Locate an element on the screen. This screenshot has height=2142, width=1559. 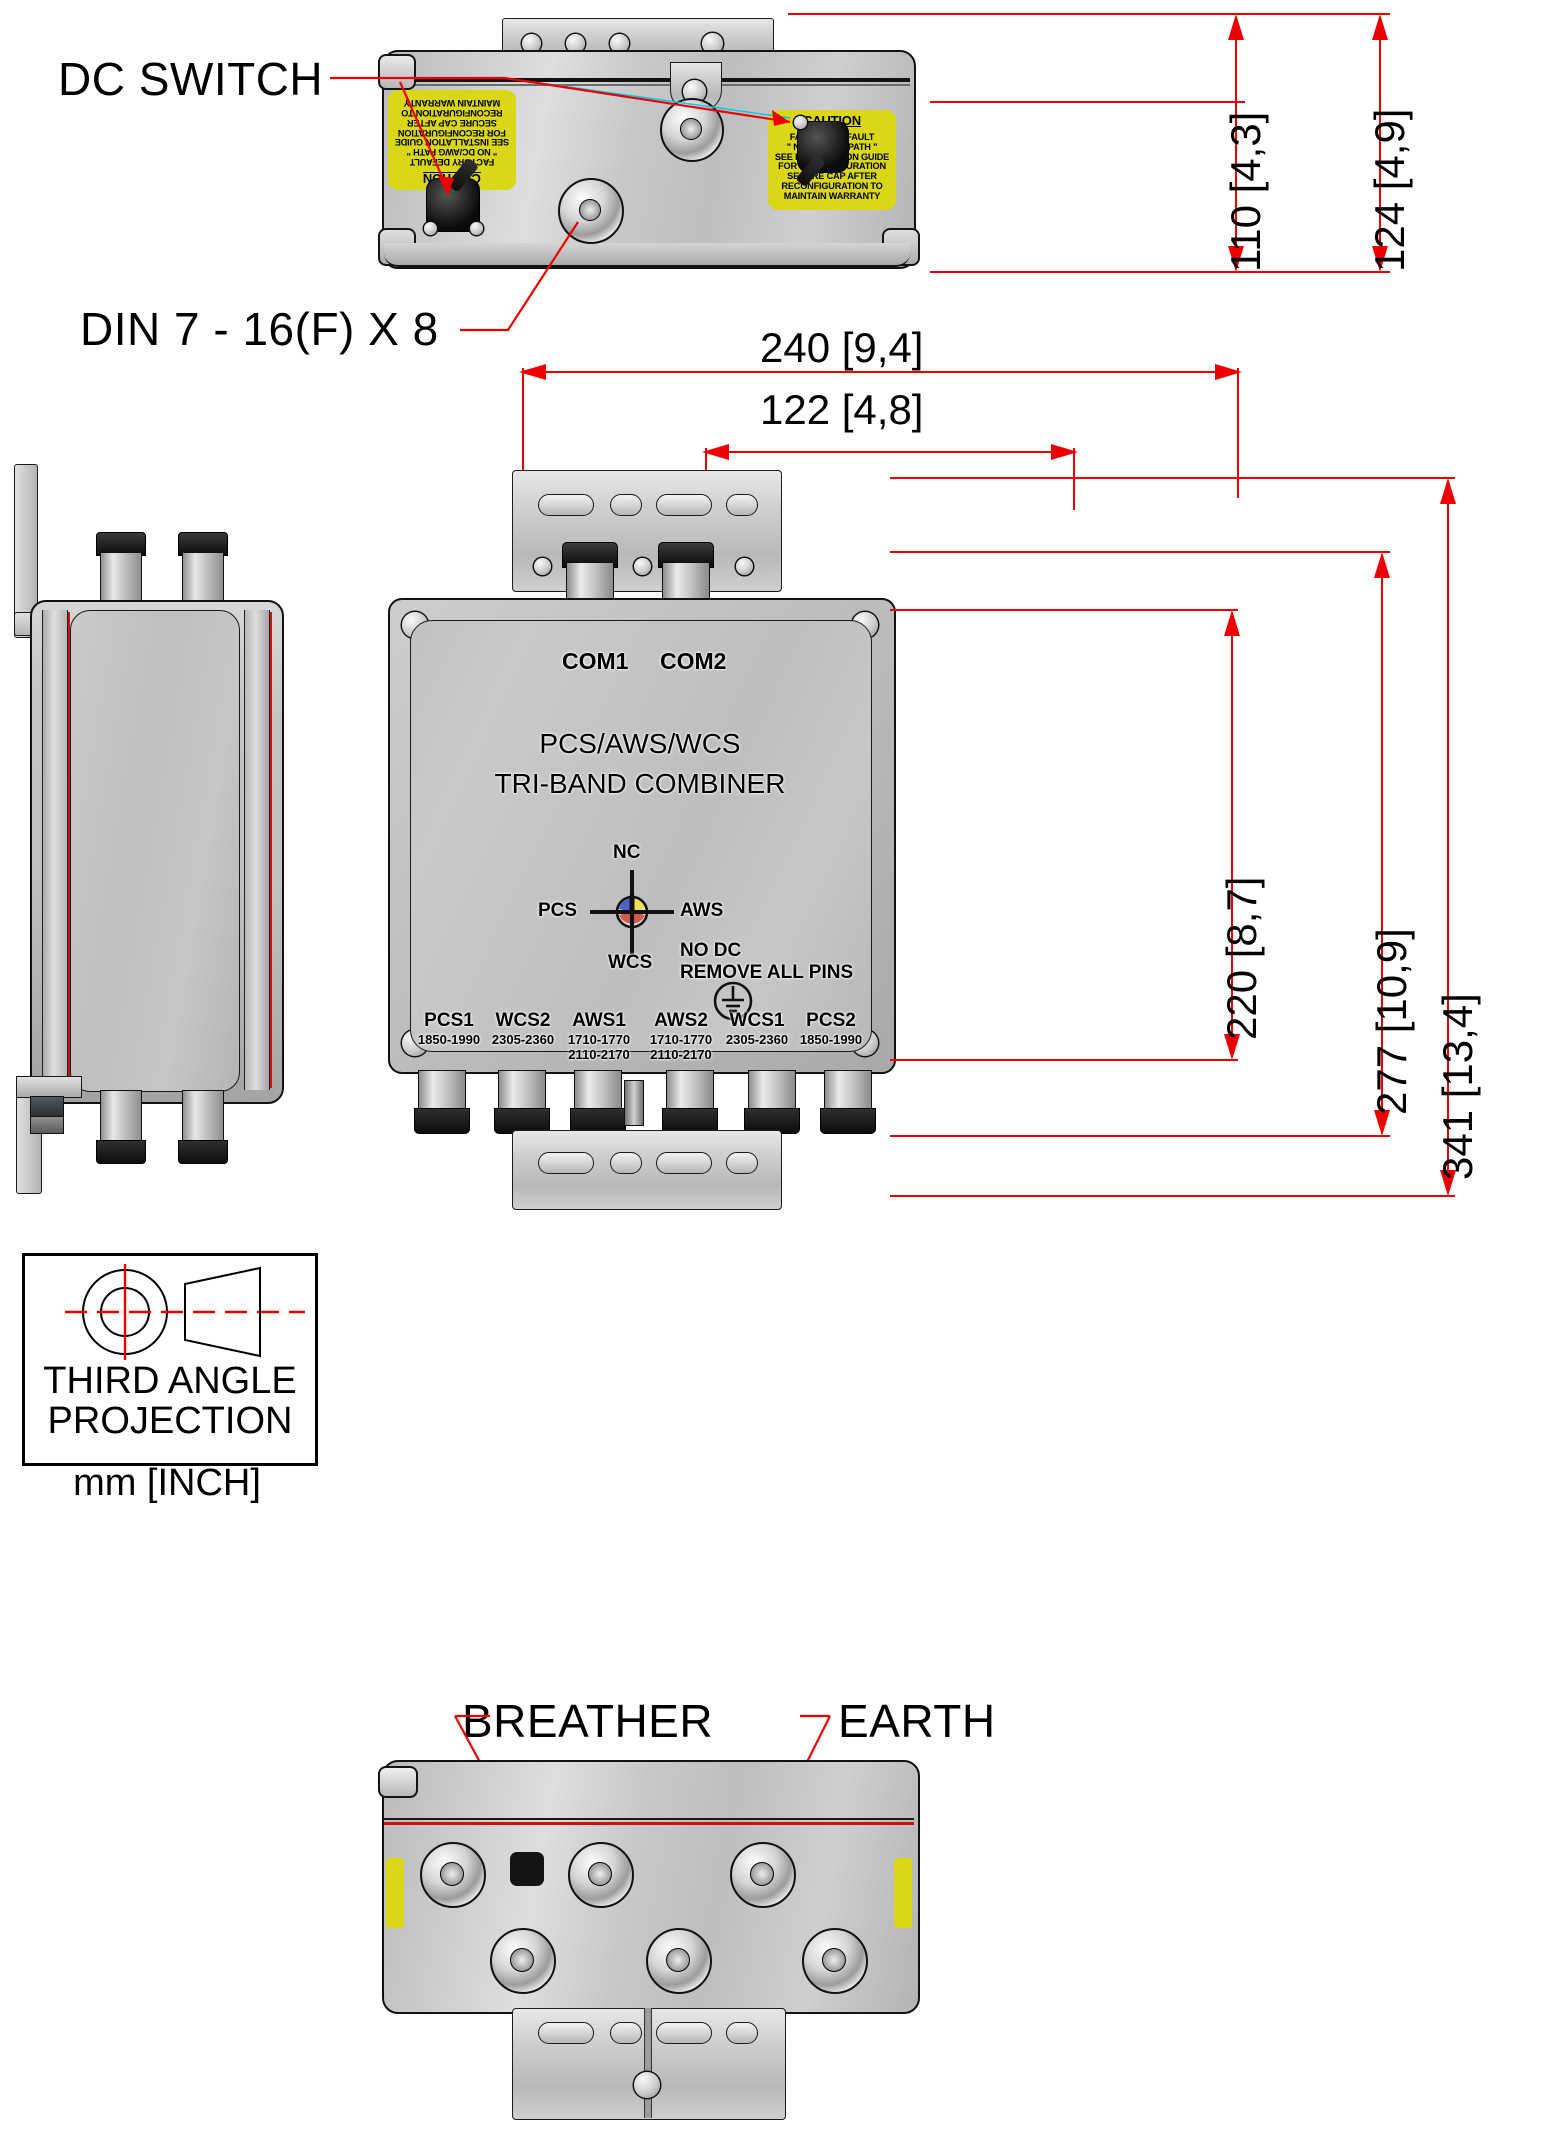
com1-label: COM1 is located at coordinates (595, 661).